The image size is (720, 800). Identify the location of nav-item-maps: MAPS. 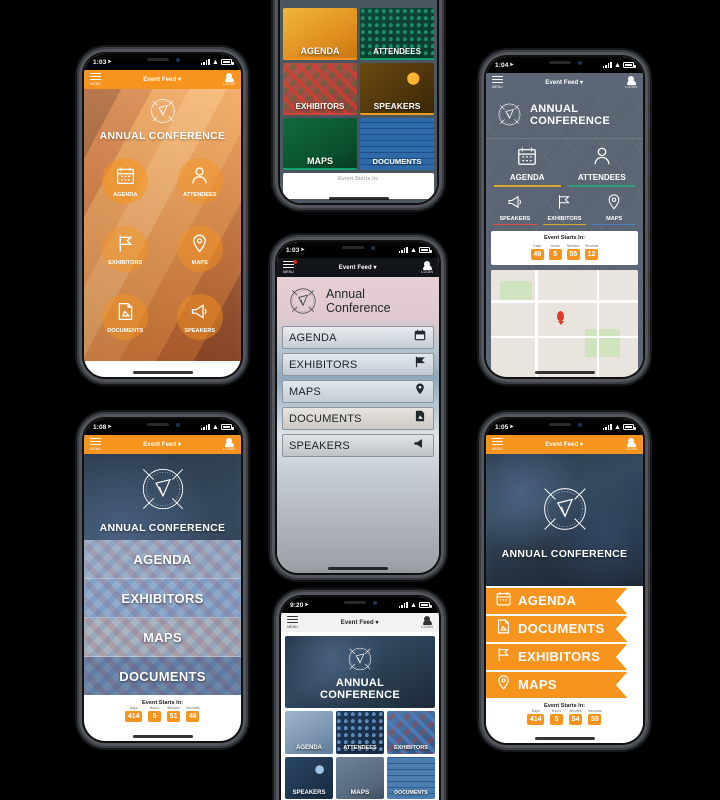
(614, 209).